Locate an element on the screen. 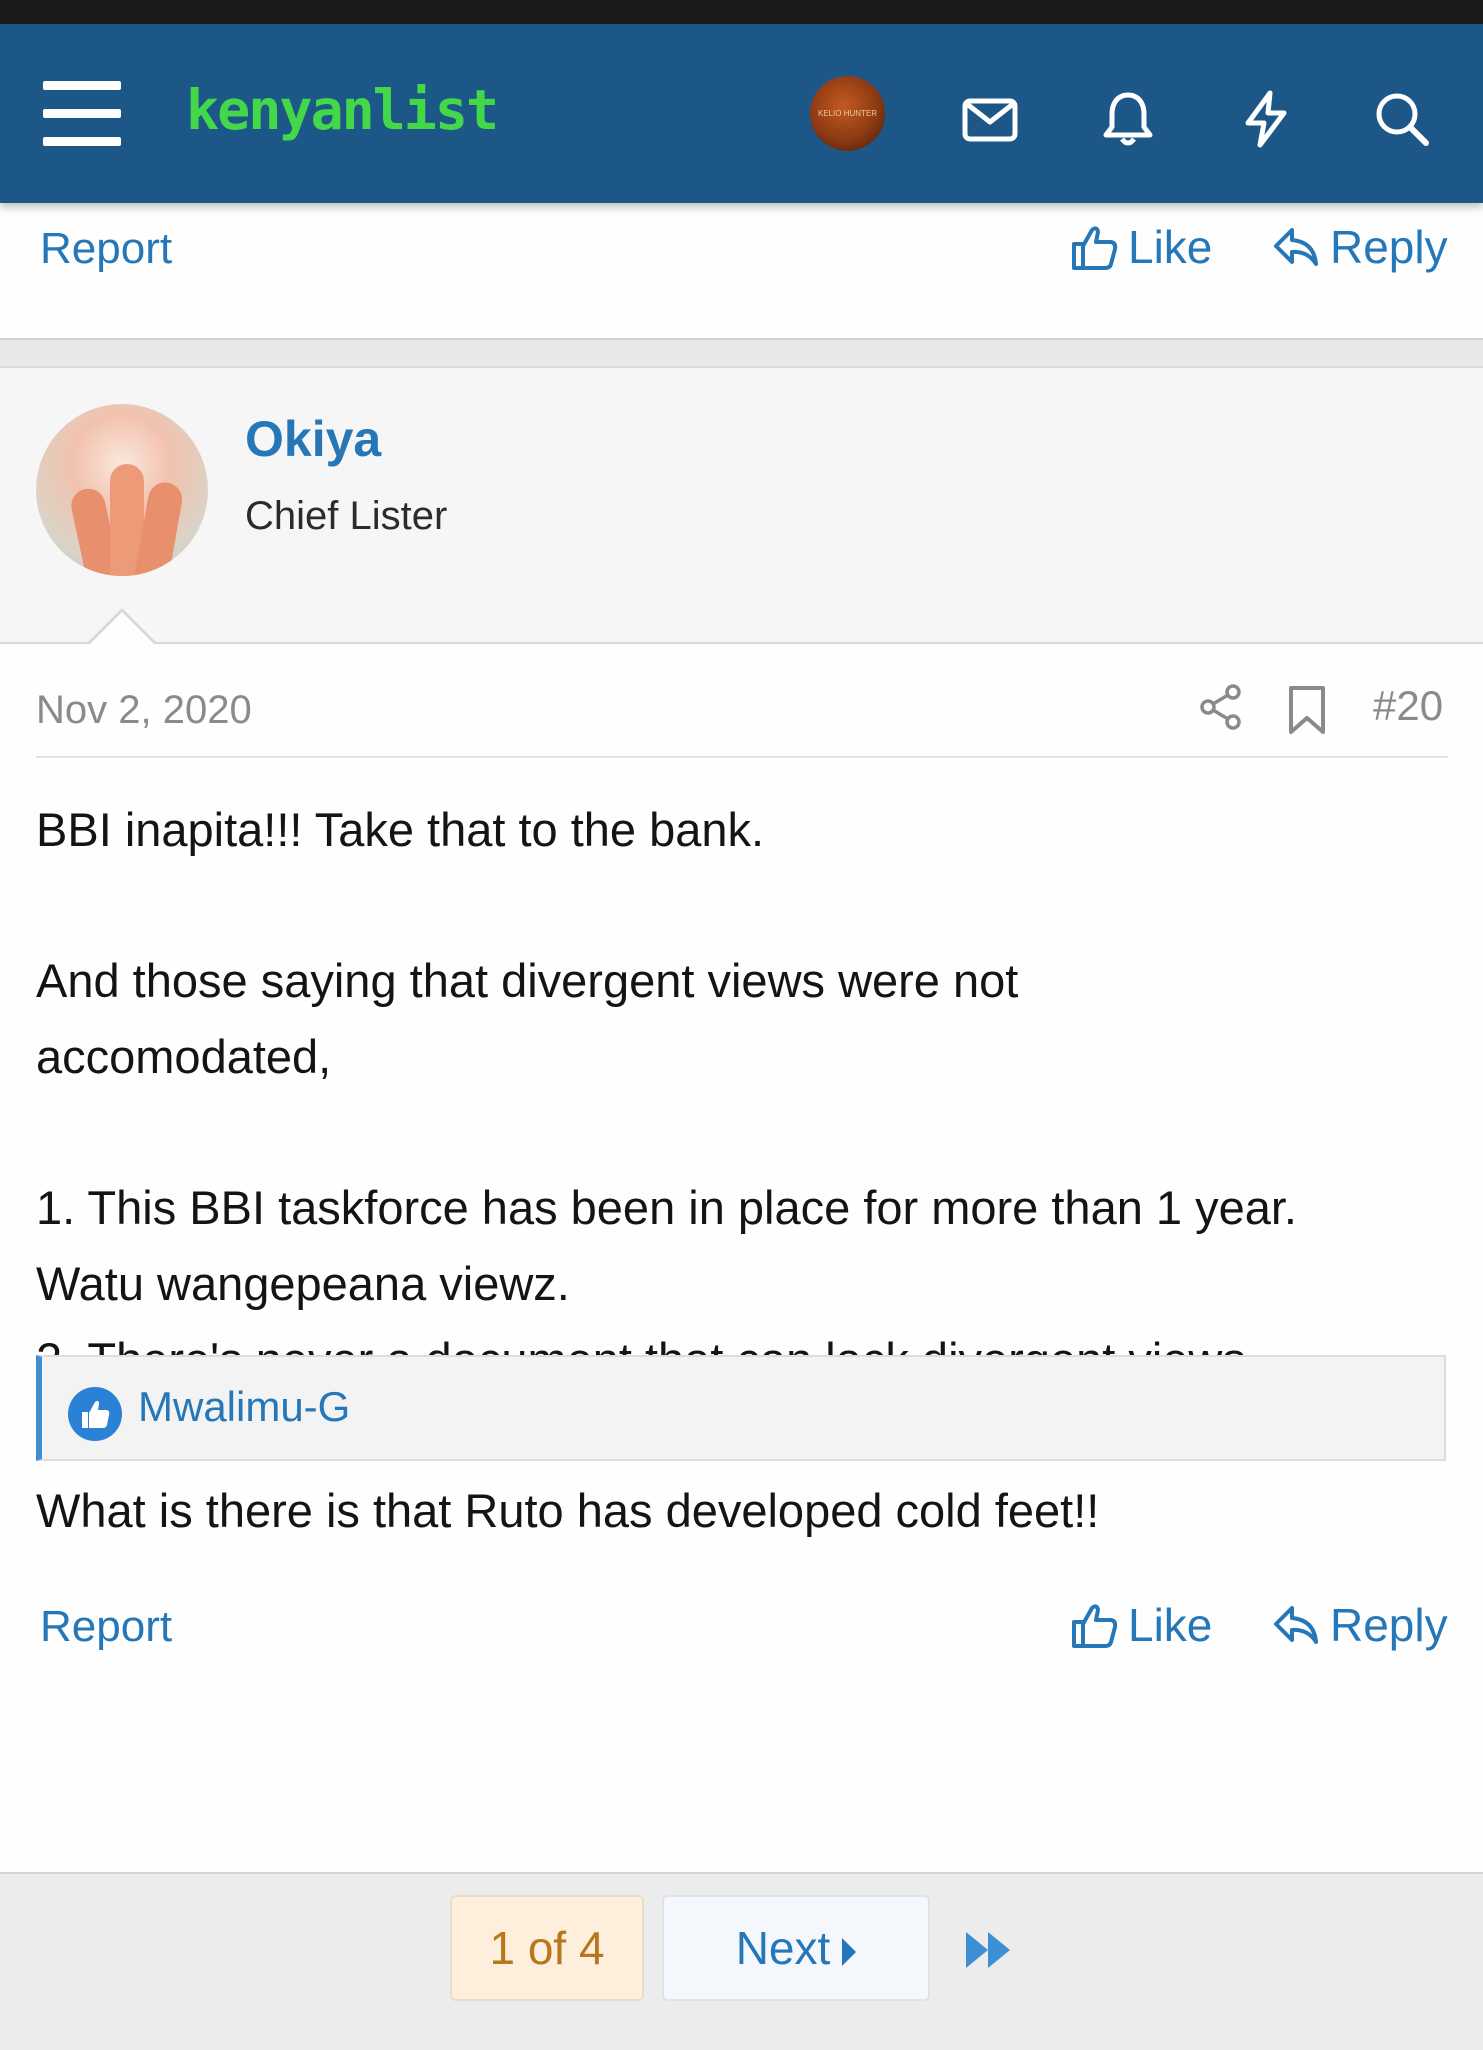 The image size is (1483, 2050). pagination: 1 of 4 Next is located at coordinates (741, 1961).